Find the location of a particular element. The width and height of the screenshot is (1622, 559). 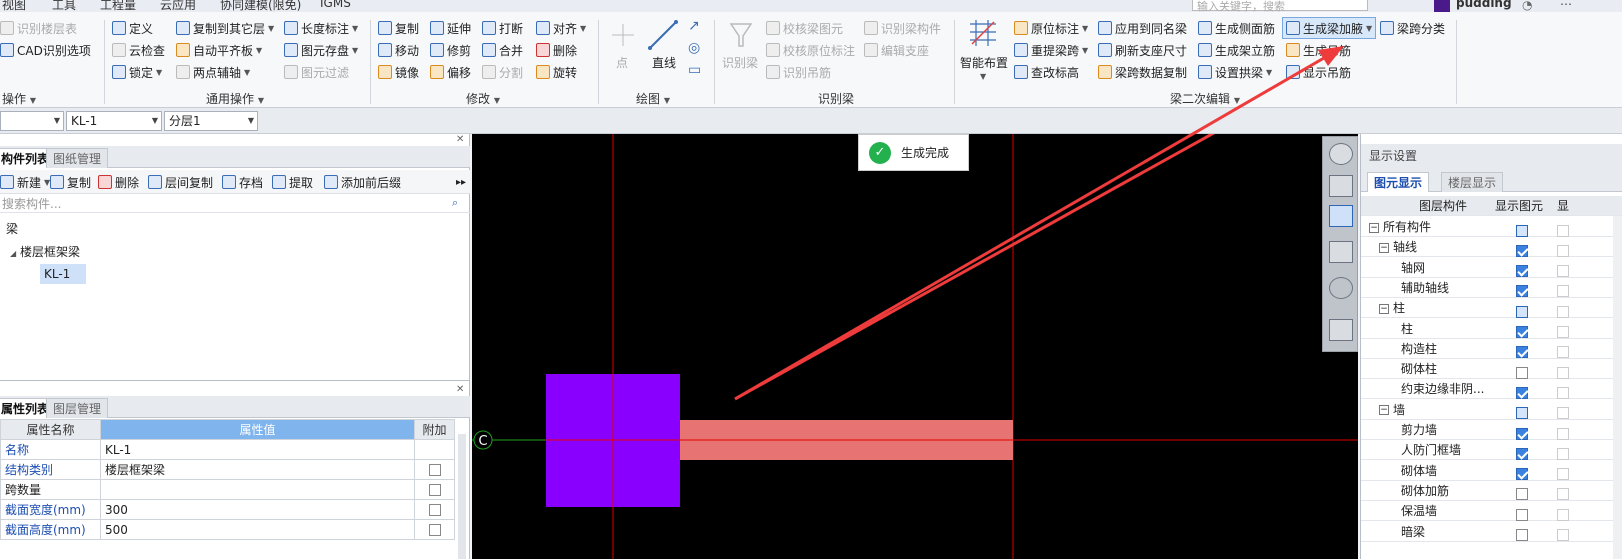

display-row: 辅助轴线 is located at coordinates (1491, 288).